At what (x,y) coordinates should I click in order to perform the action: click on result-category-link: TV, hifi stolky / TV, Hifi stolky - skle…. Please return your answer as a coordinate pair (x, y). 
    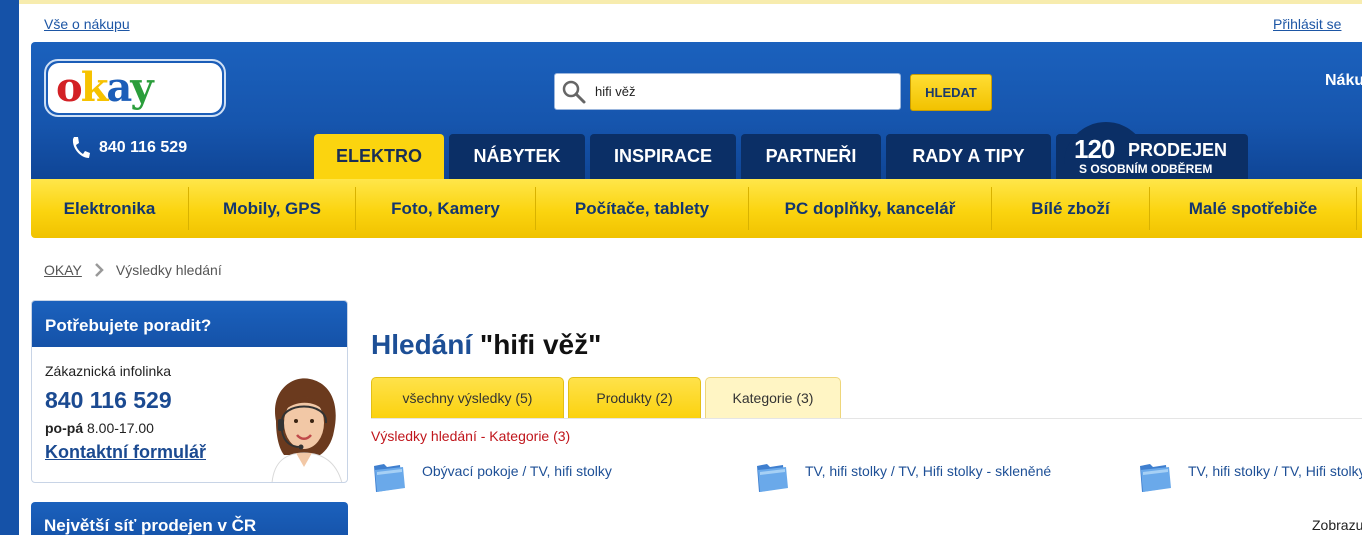
    Looking at the image, I should click on (928, 471).